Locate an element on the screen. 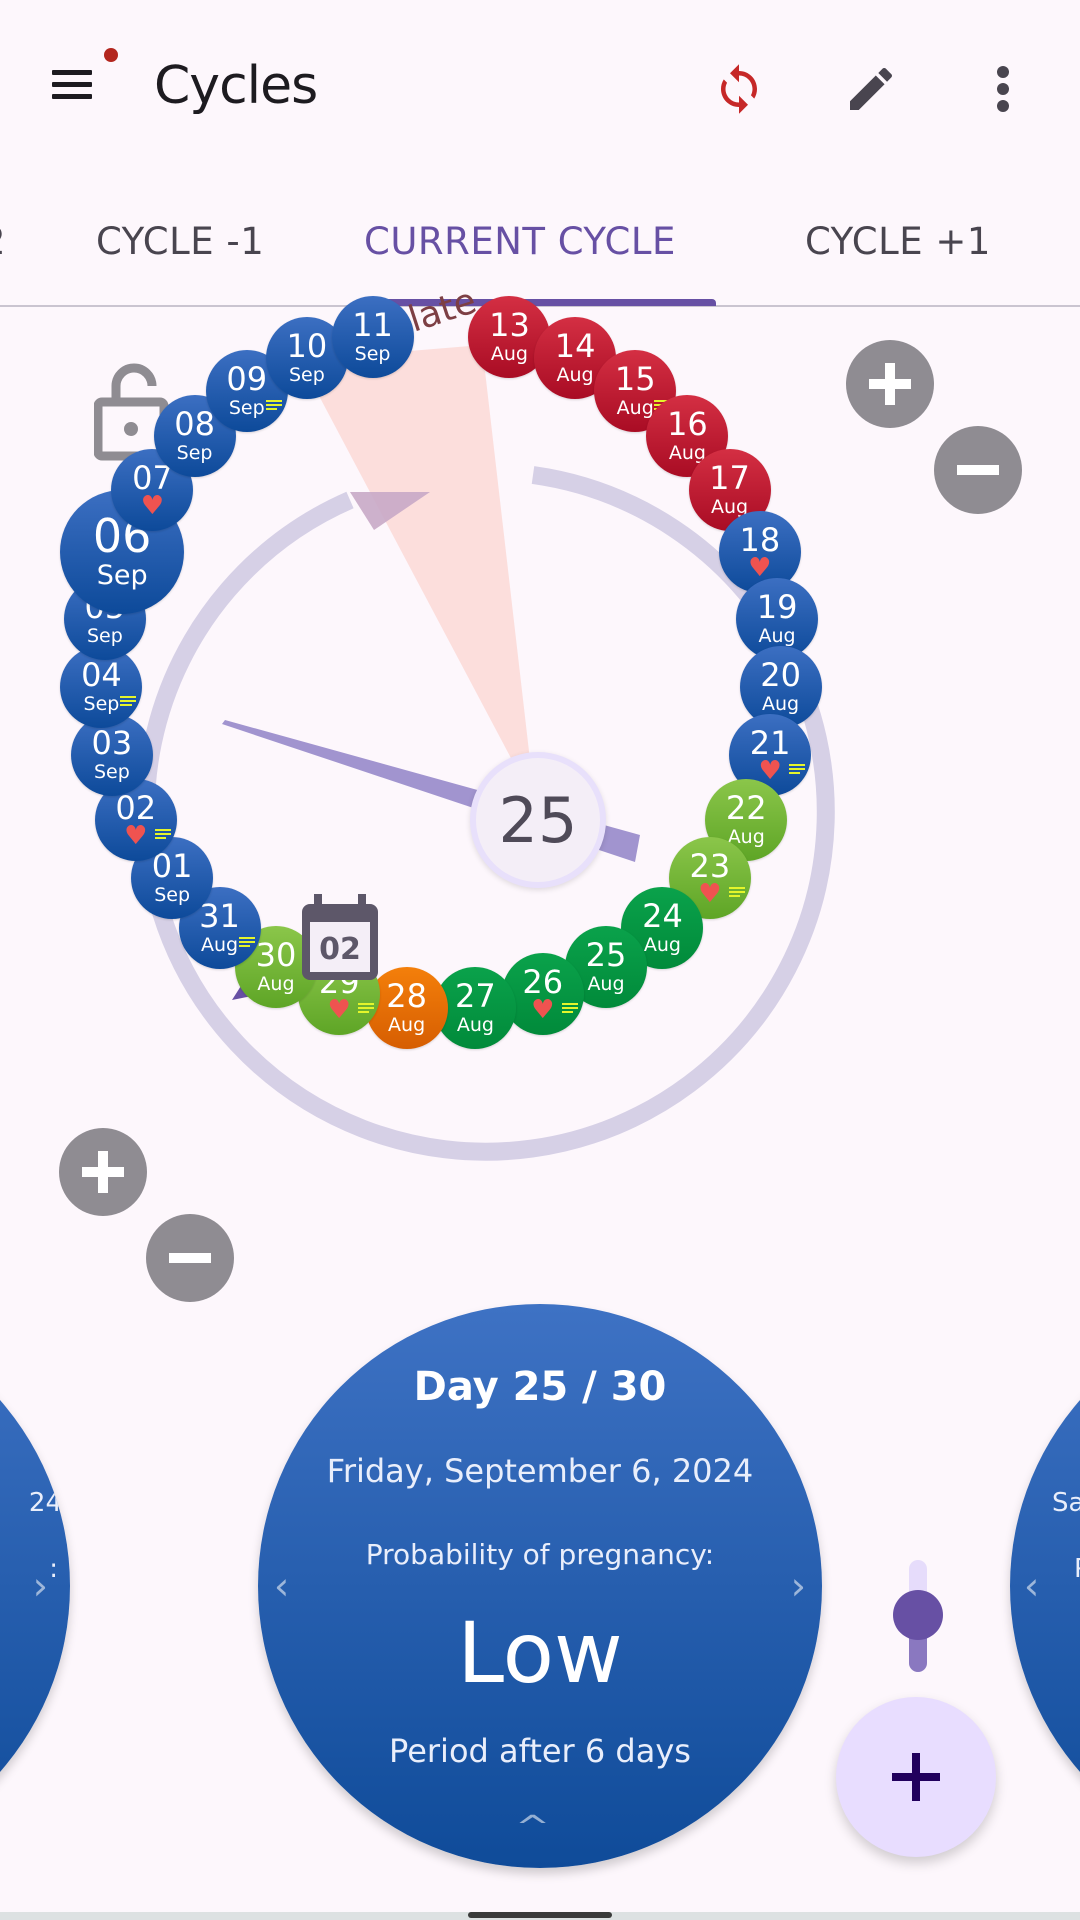 Image resolution: width=1080 pixels, height=1920 pixels. day-number: 14 is located at coordinates (575, 345).